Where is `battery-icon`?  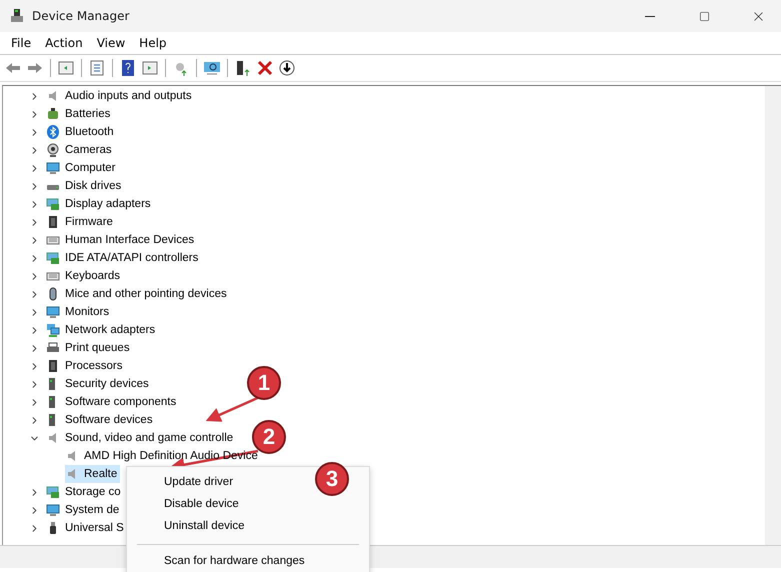
battery-icon is located at coordinates (53, 114).